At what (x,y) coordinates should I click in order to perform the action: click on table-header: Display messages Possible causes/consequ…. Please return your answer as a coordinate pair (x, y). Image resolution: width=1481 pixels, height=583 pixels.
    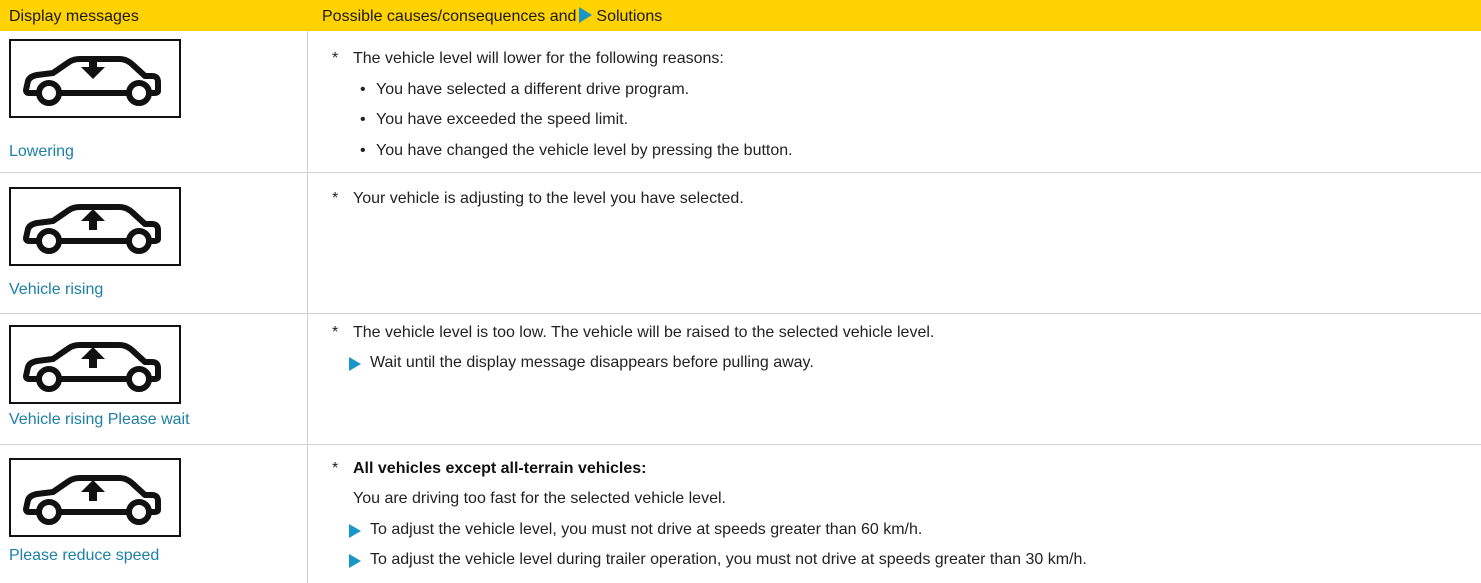
    Looking at the image, I should click on (740, 15).